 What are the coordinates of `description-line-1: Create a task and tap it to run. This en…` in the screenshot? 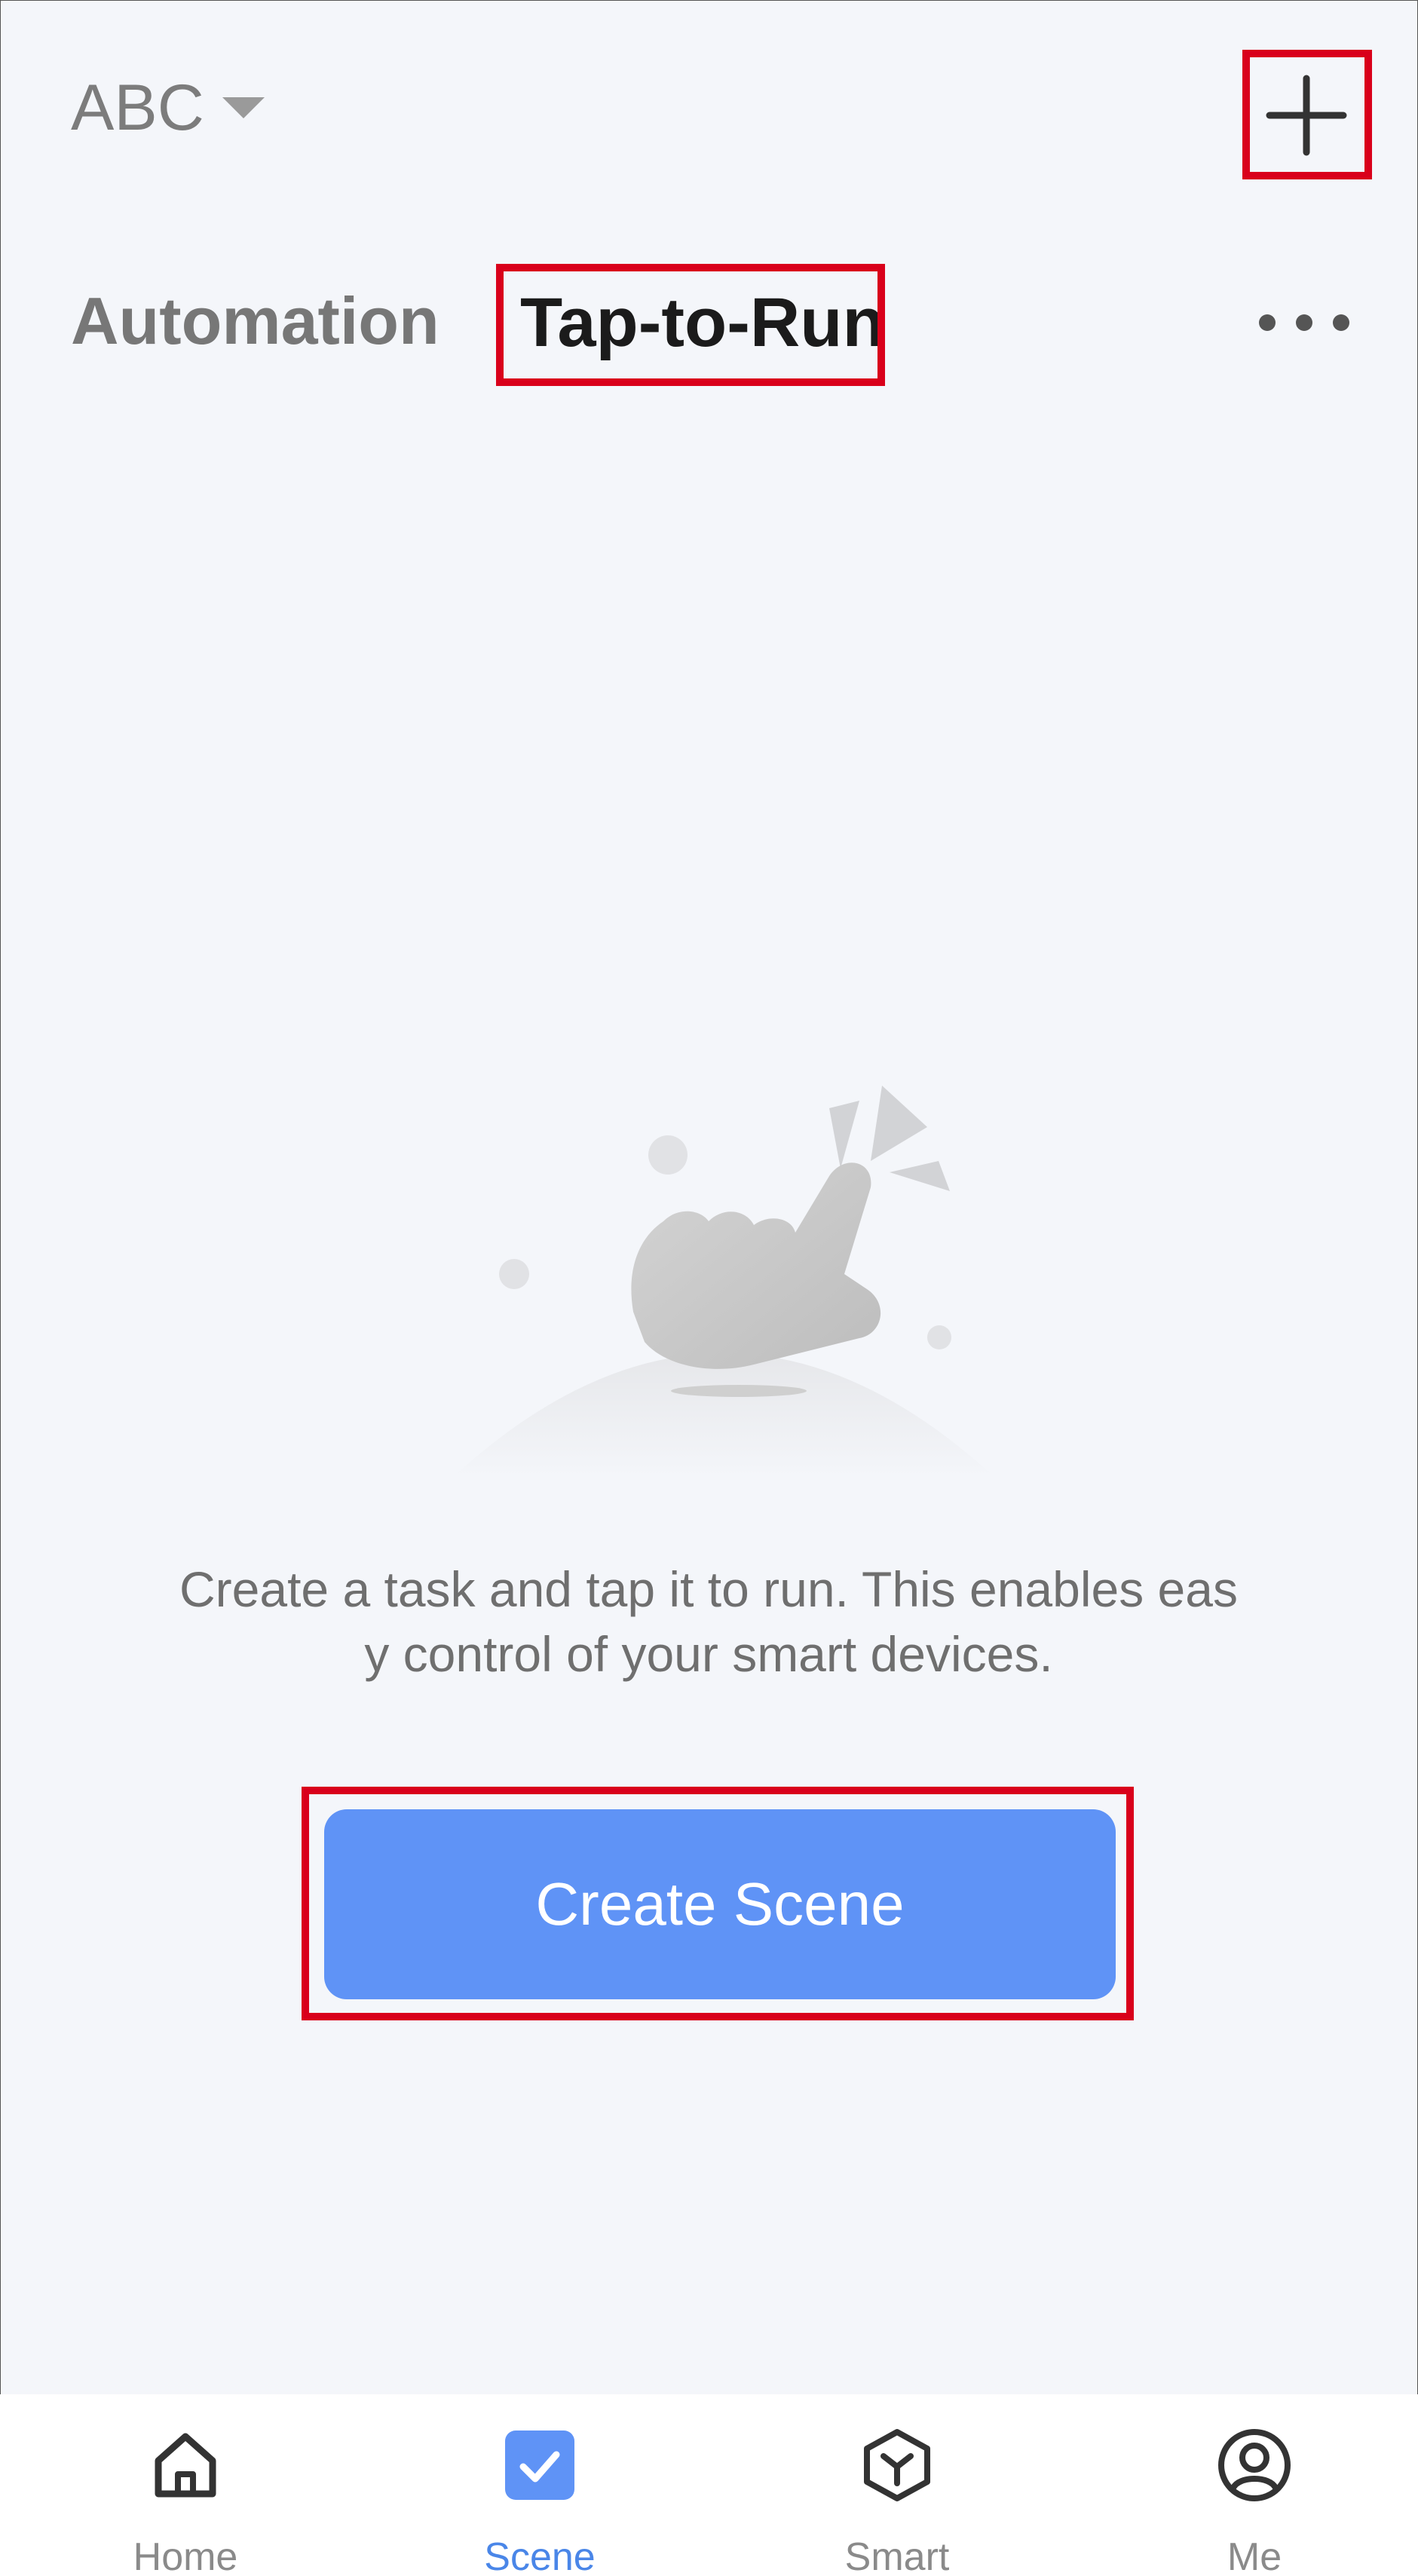 It's located at (708, 1589).